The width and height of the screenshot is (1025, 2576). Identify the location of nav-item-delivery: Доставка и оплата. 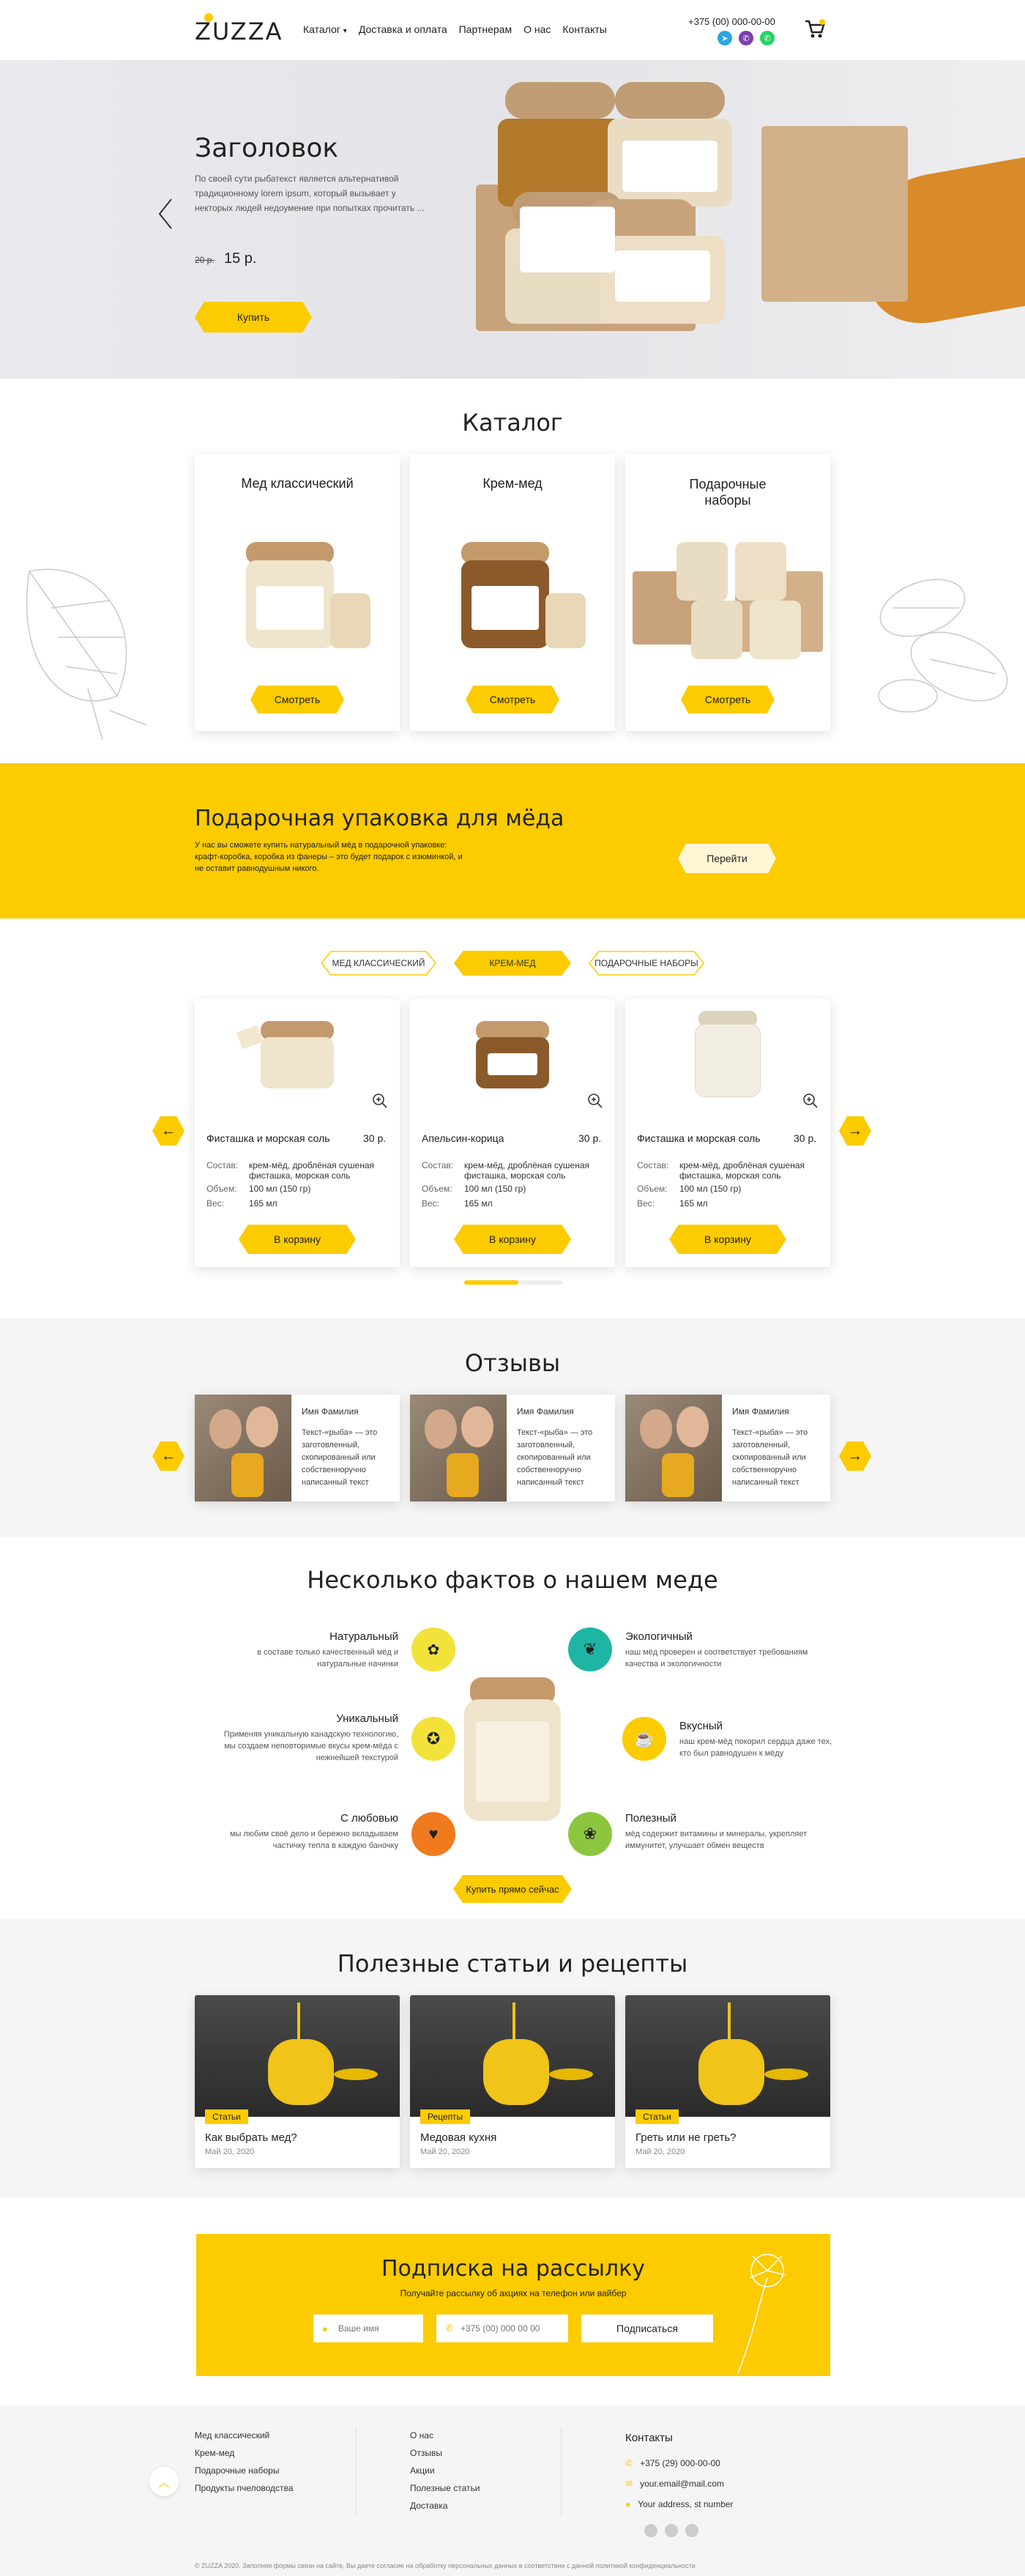
(403, 29).